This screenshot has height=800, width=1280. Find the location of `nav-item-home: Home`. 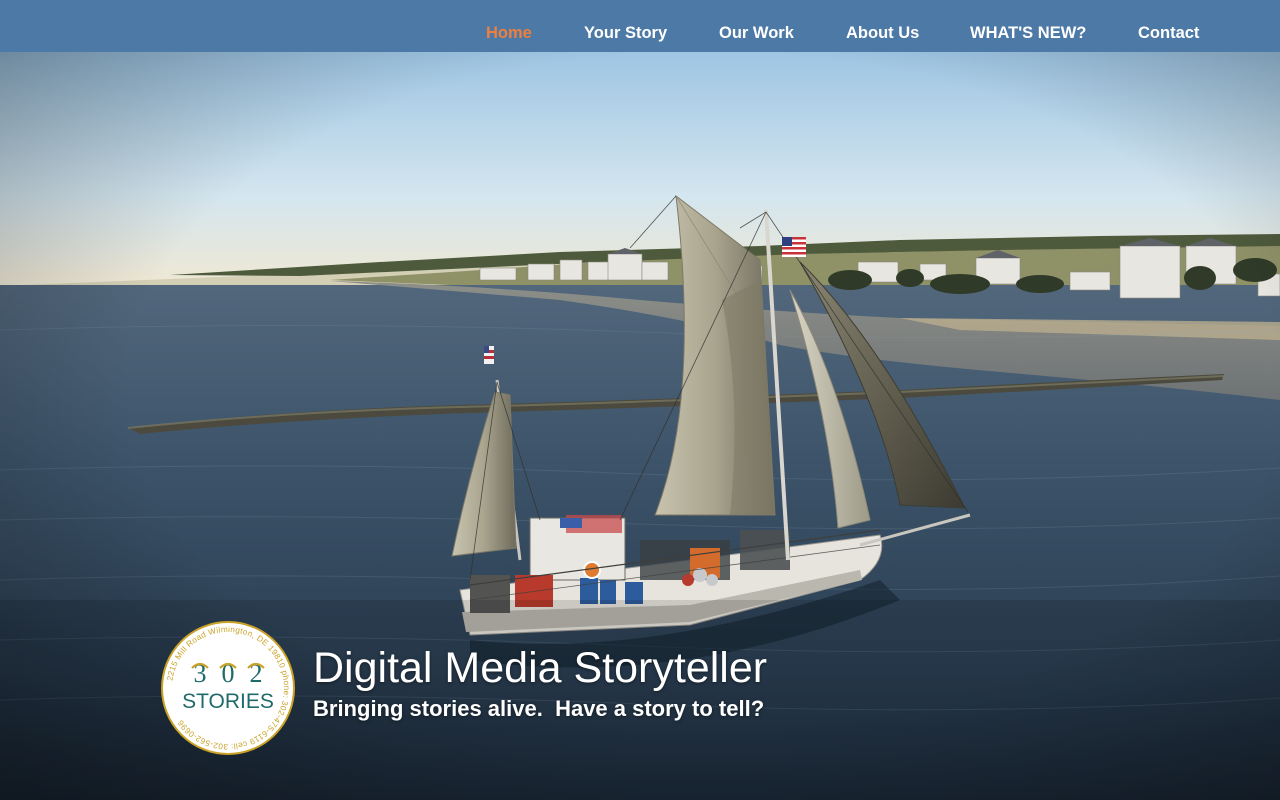

nav-item-home: Home is located at coordinates (509, 26).